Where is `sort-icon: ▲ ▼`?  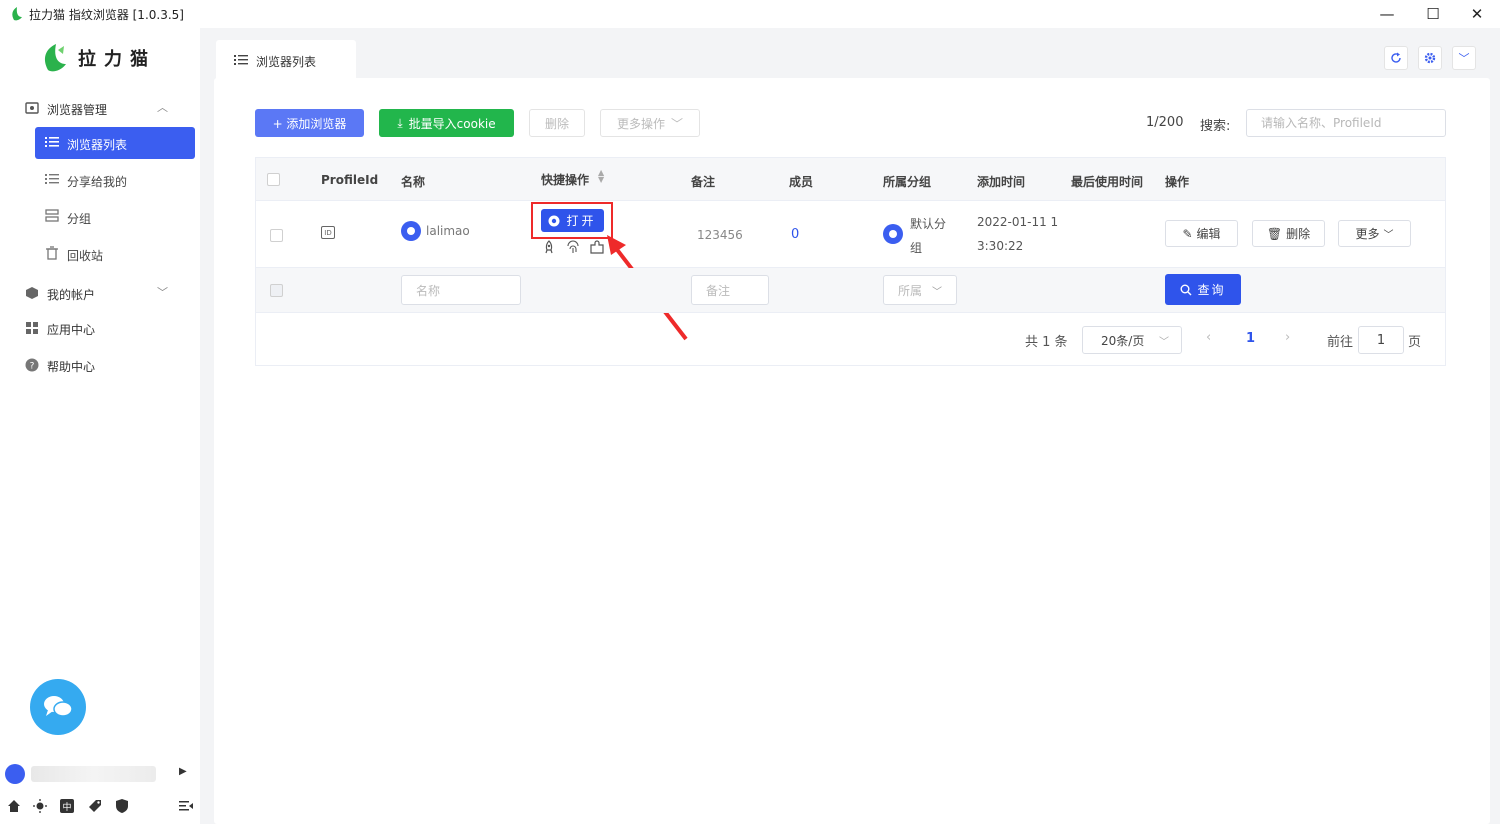
sort-icon: ▲ ▼ is located at coordinates (601, 176).